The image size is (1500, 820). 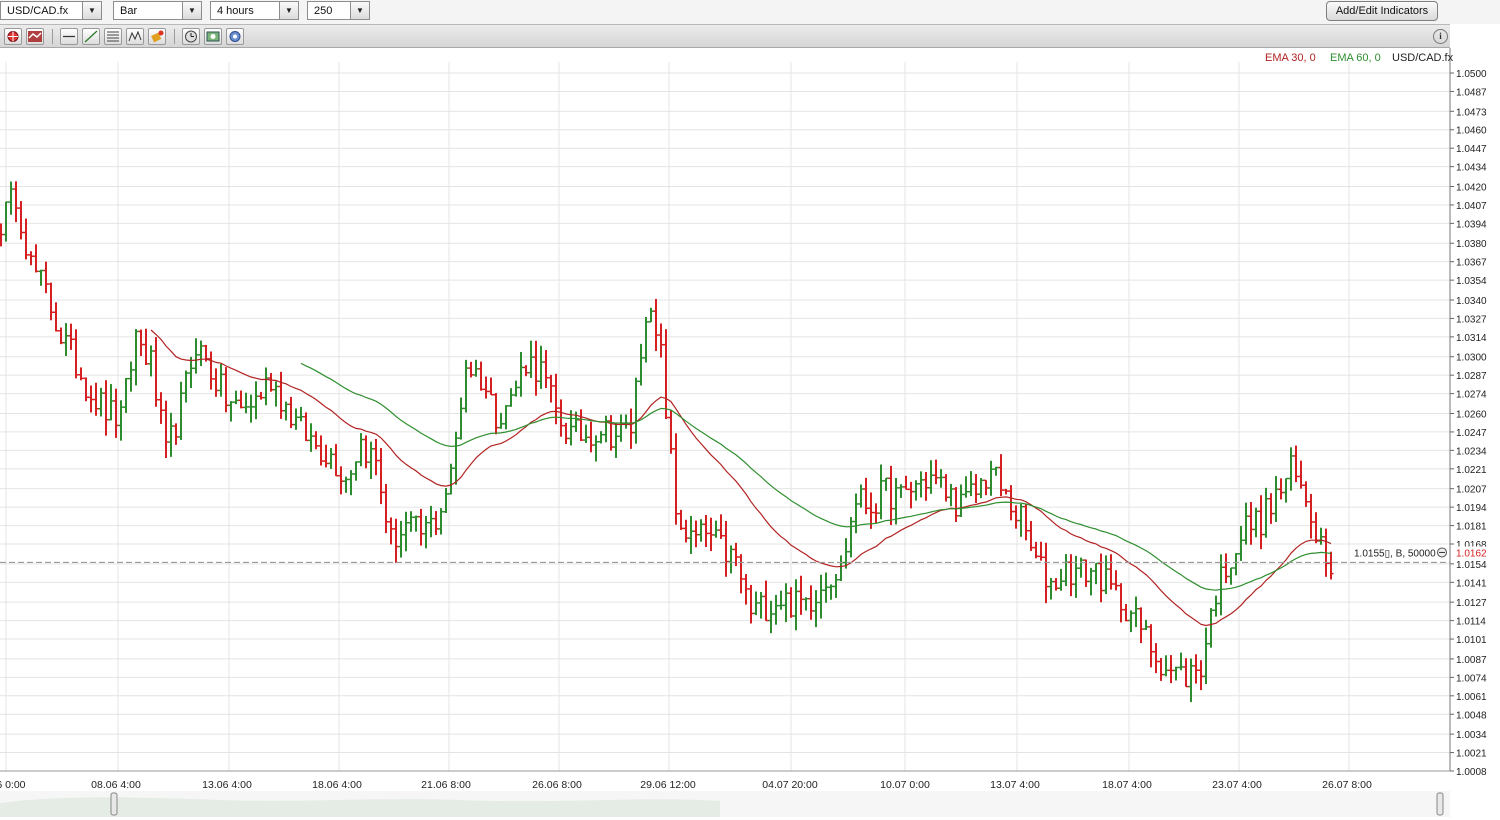 I want to click on y-tick-label: 1.0327, so click(x=1471, y=319).